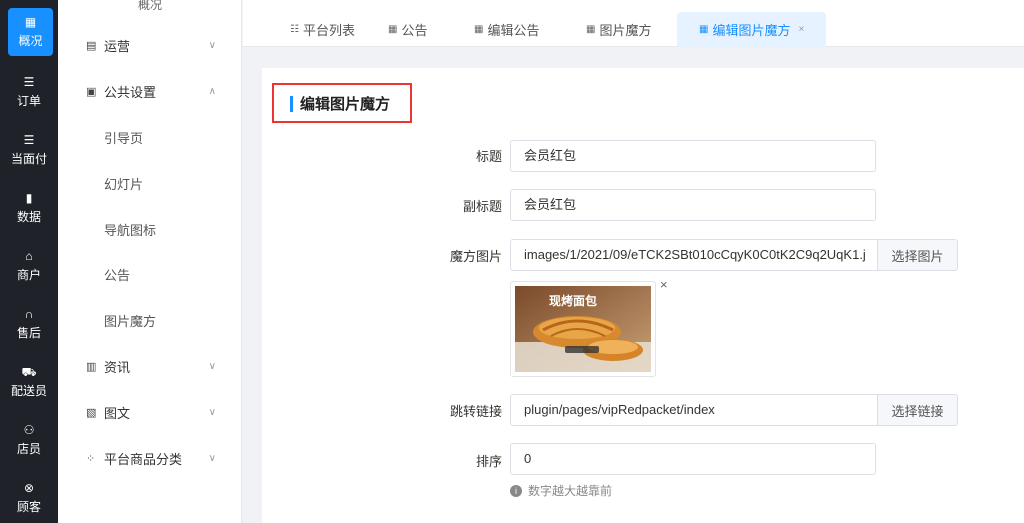 Image resolution: width=1024 pixels, height=523 pixels. I want to click on rail-item-orders: ☰ 订单, so click(29, 92).